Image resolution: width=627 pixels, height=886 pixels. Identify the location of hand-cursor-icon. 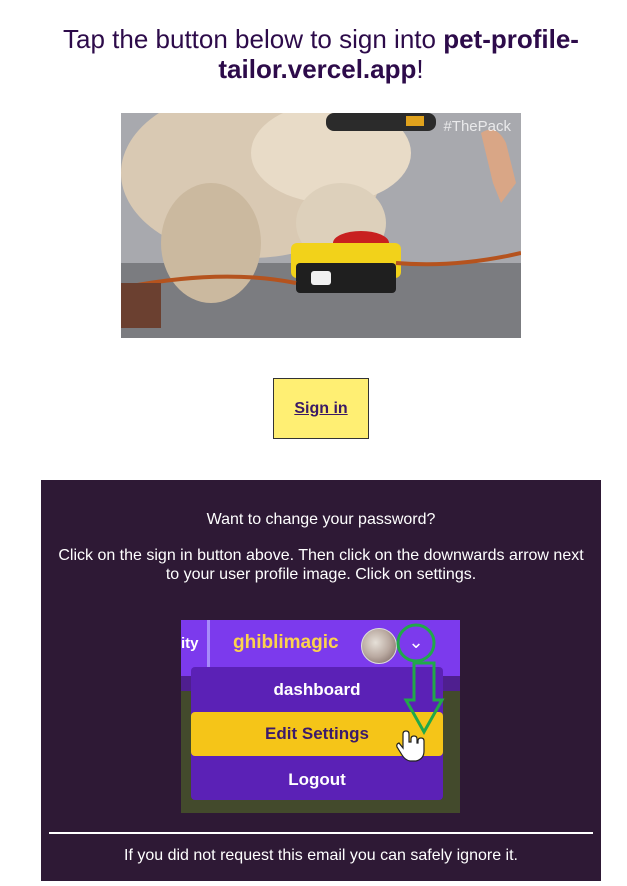
(410, 746).